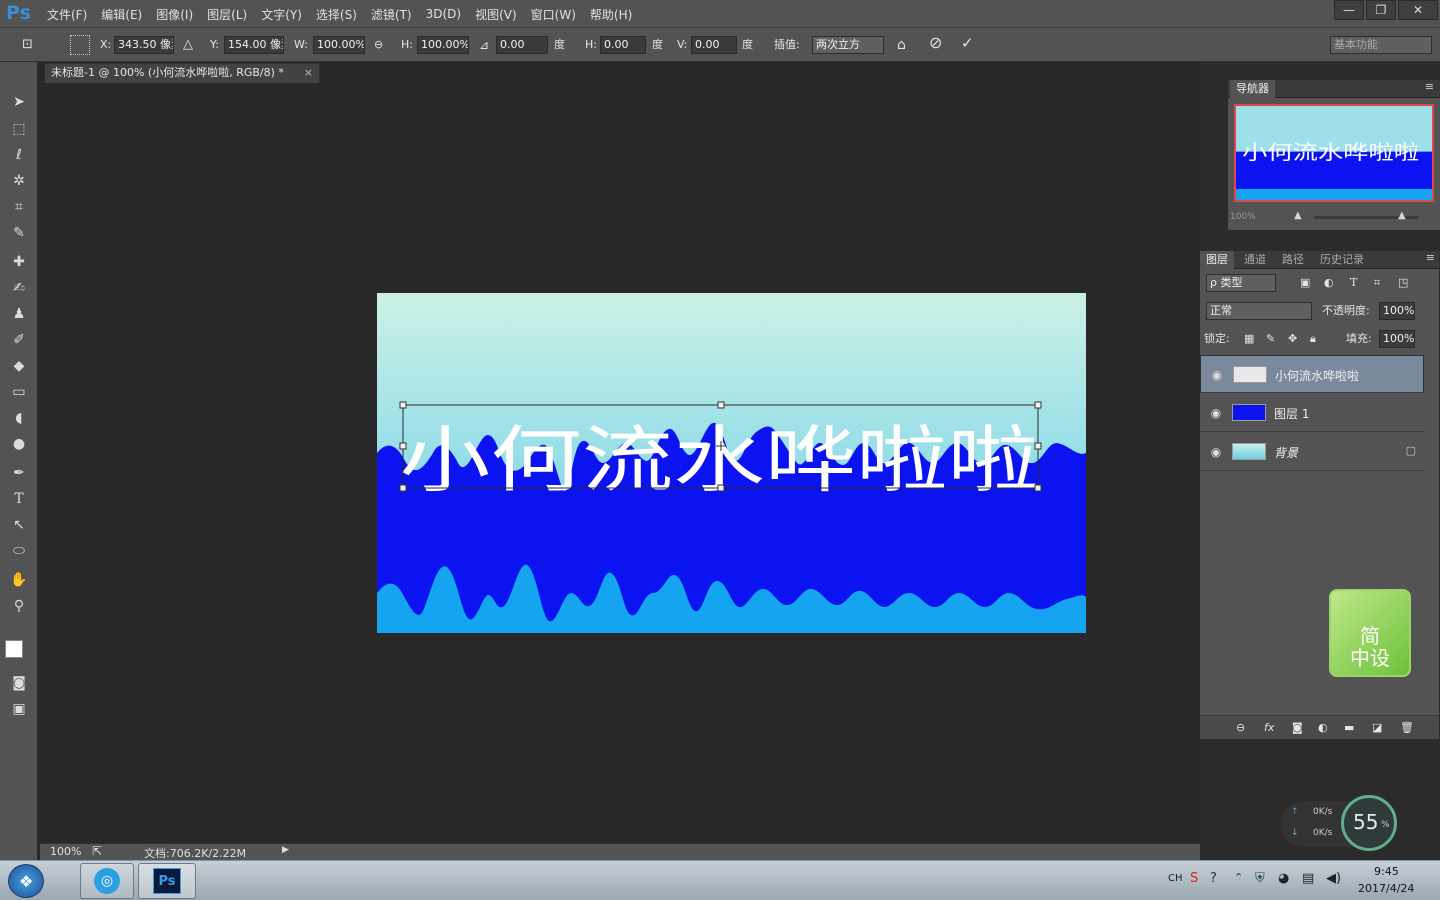 The height and width of the screenshot is (900, 1440). What do you see at coordinates (97, 851) in the screenshot?
I see `export-icon: ⇱` at bounding box center [97, 851].